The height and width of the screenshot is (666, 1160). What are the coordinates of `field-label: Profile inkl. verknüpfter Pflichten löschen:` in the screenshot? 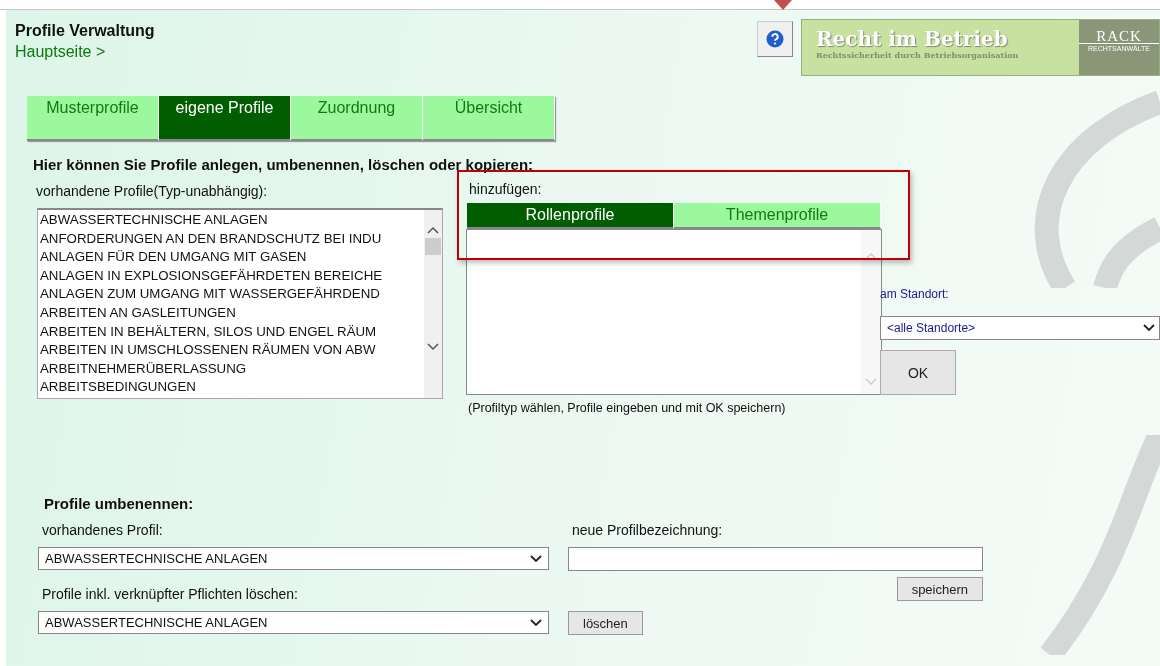 It's located at (170, 595).